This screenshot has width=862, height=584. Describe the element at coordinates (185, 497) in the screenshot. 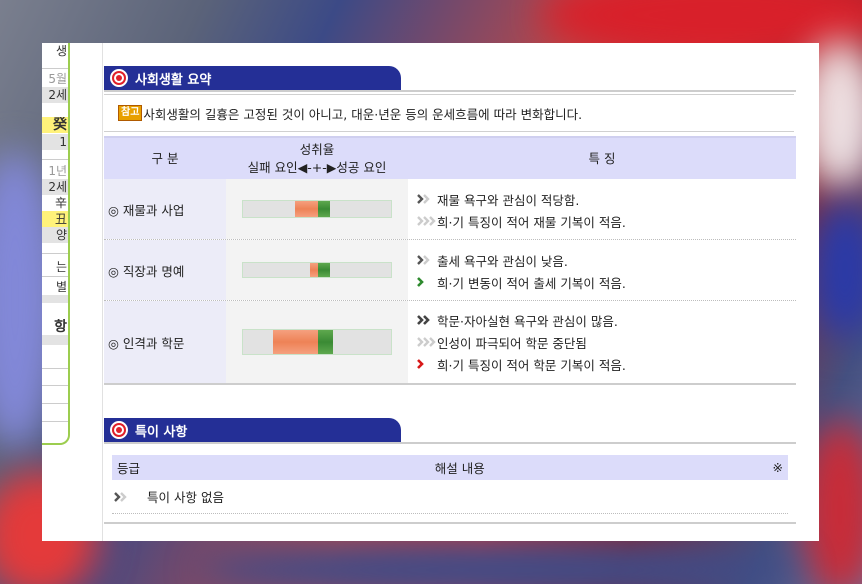

I see `special-row-text: 특이 사항 없음` at that location.